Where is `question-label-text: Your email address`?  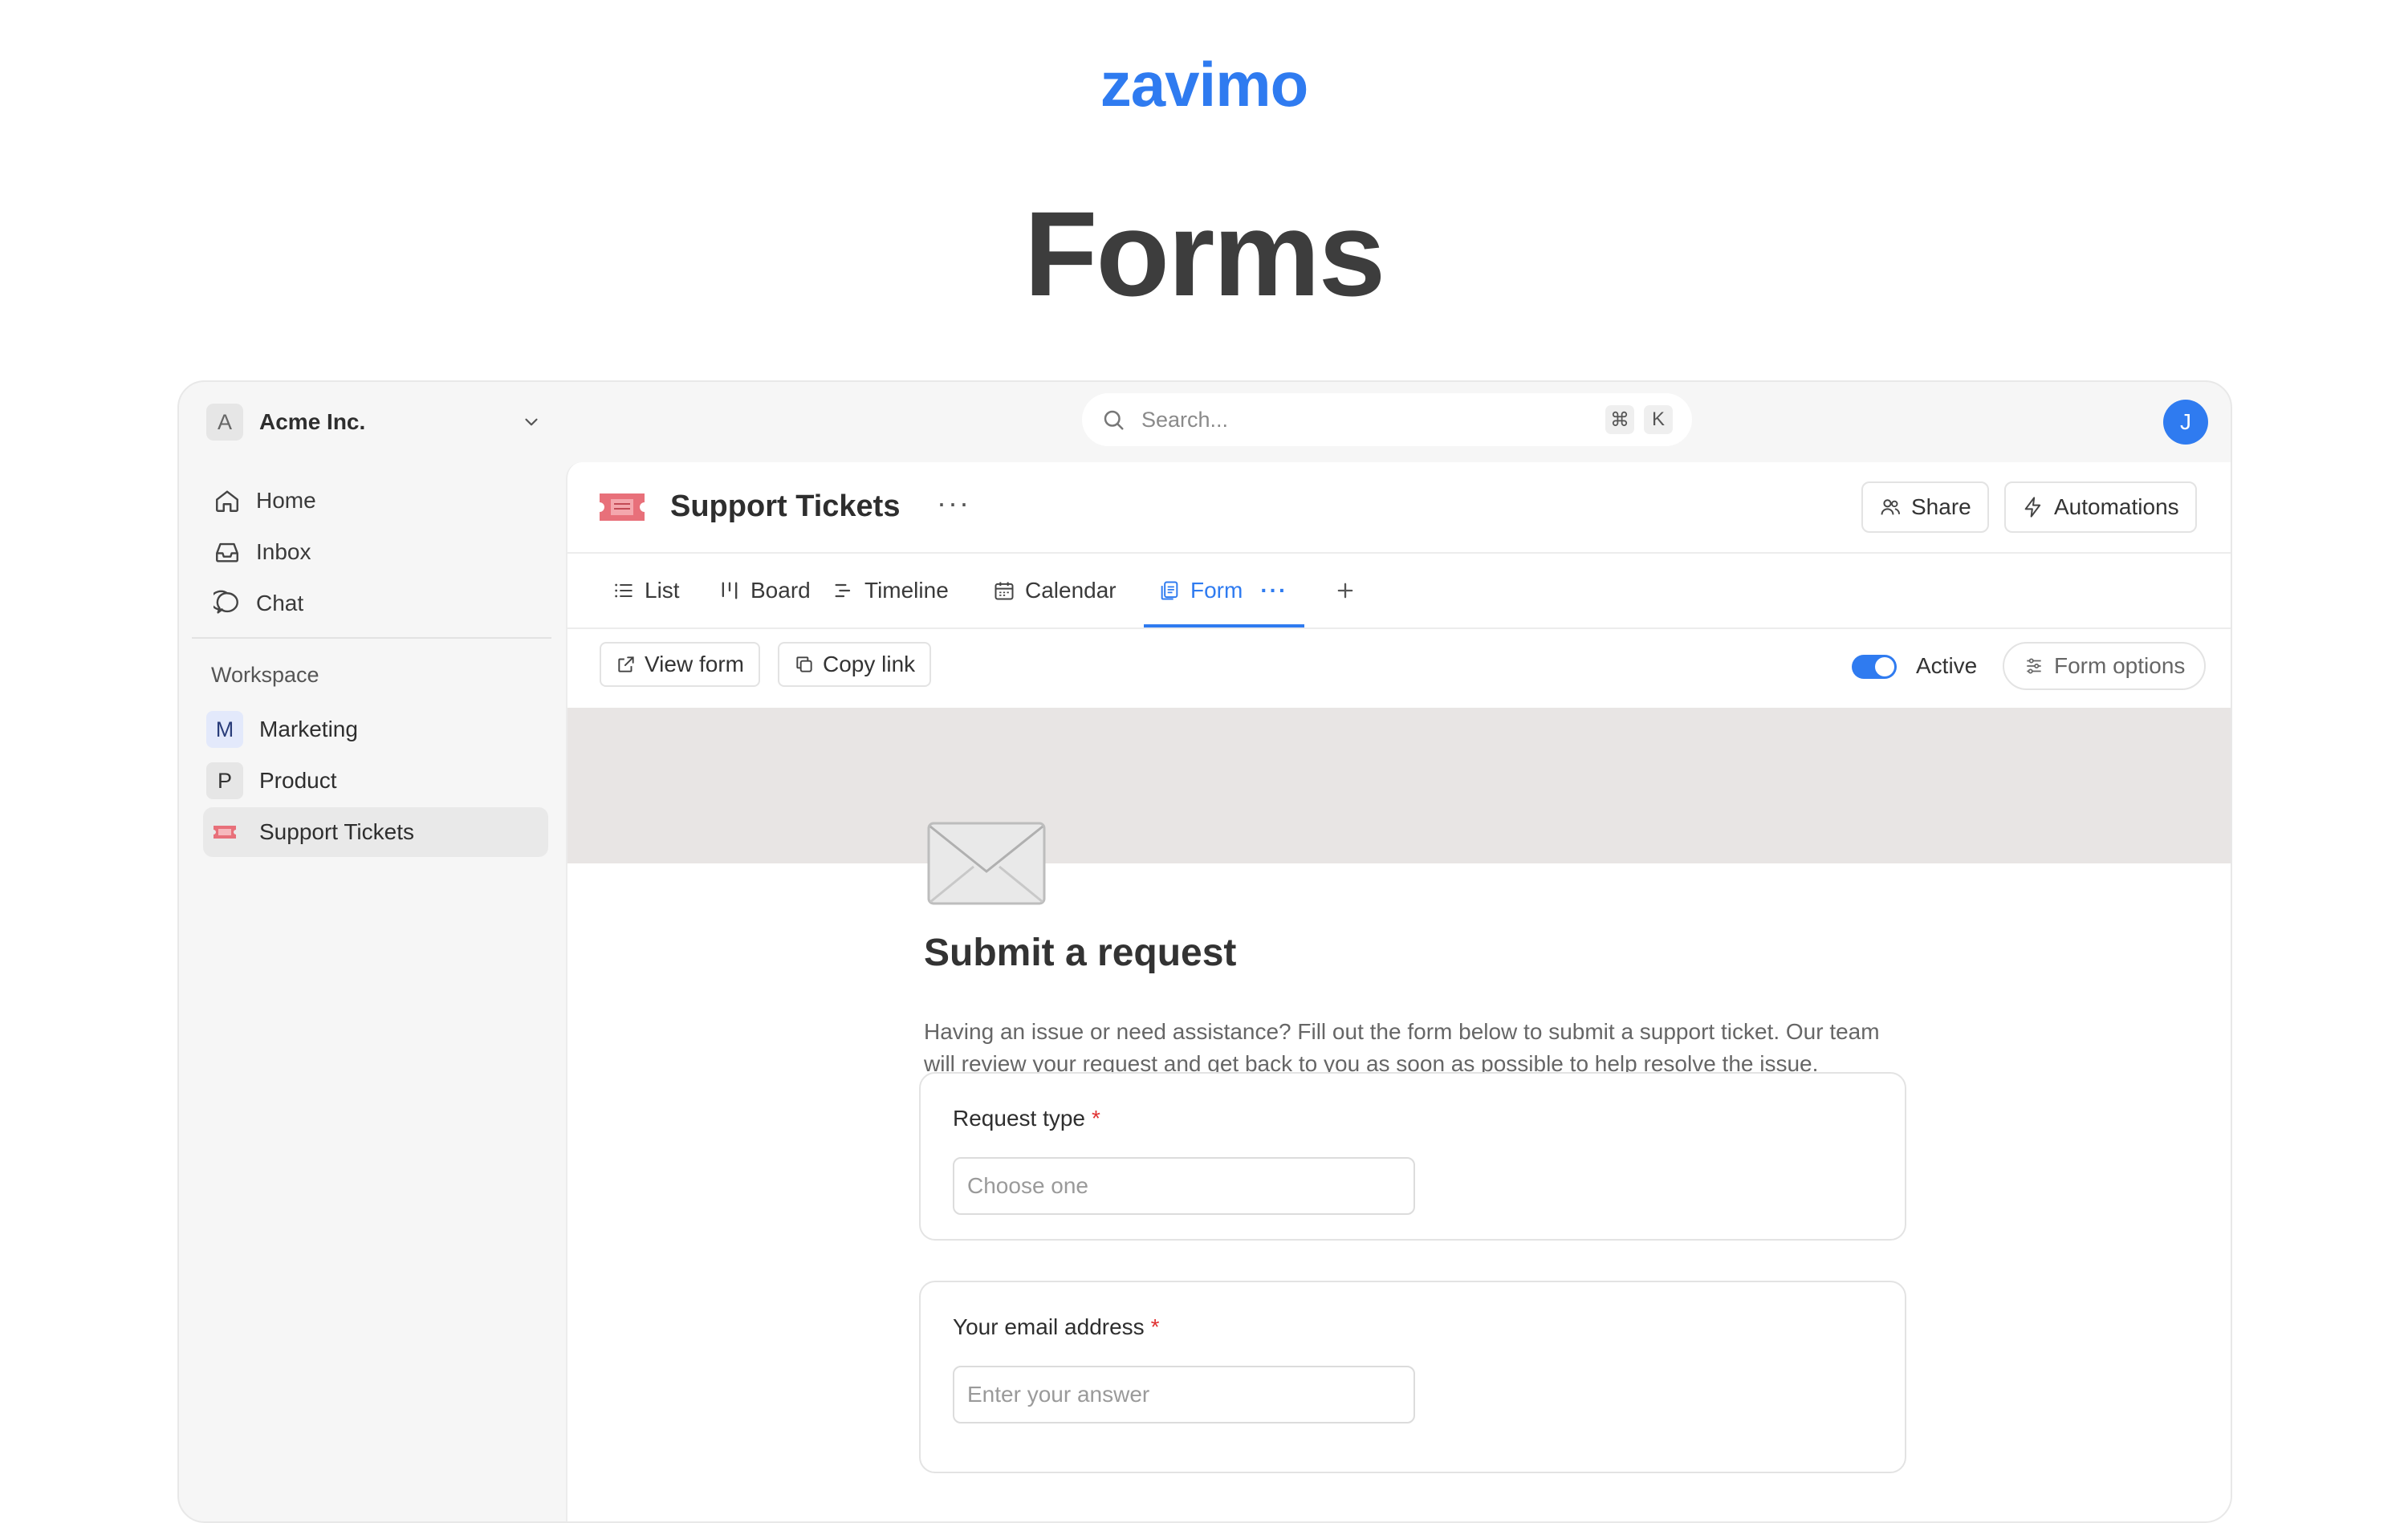 question-label-text: Your email address is located at coordinates (1049, 1326).